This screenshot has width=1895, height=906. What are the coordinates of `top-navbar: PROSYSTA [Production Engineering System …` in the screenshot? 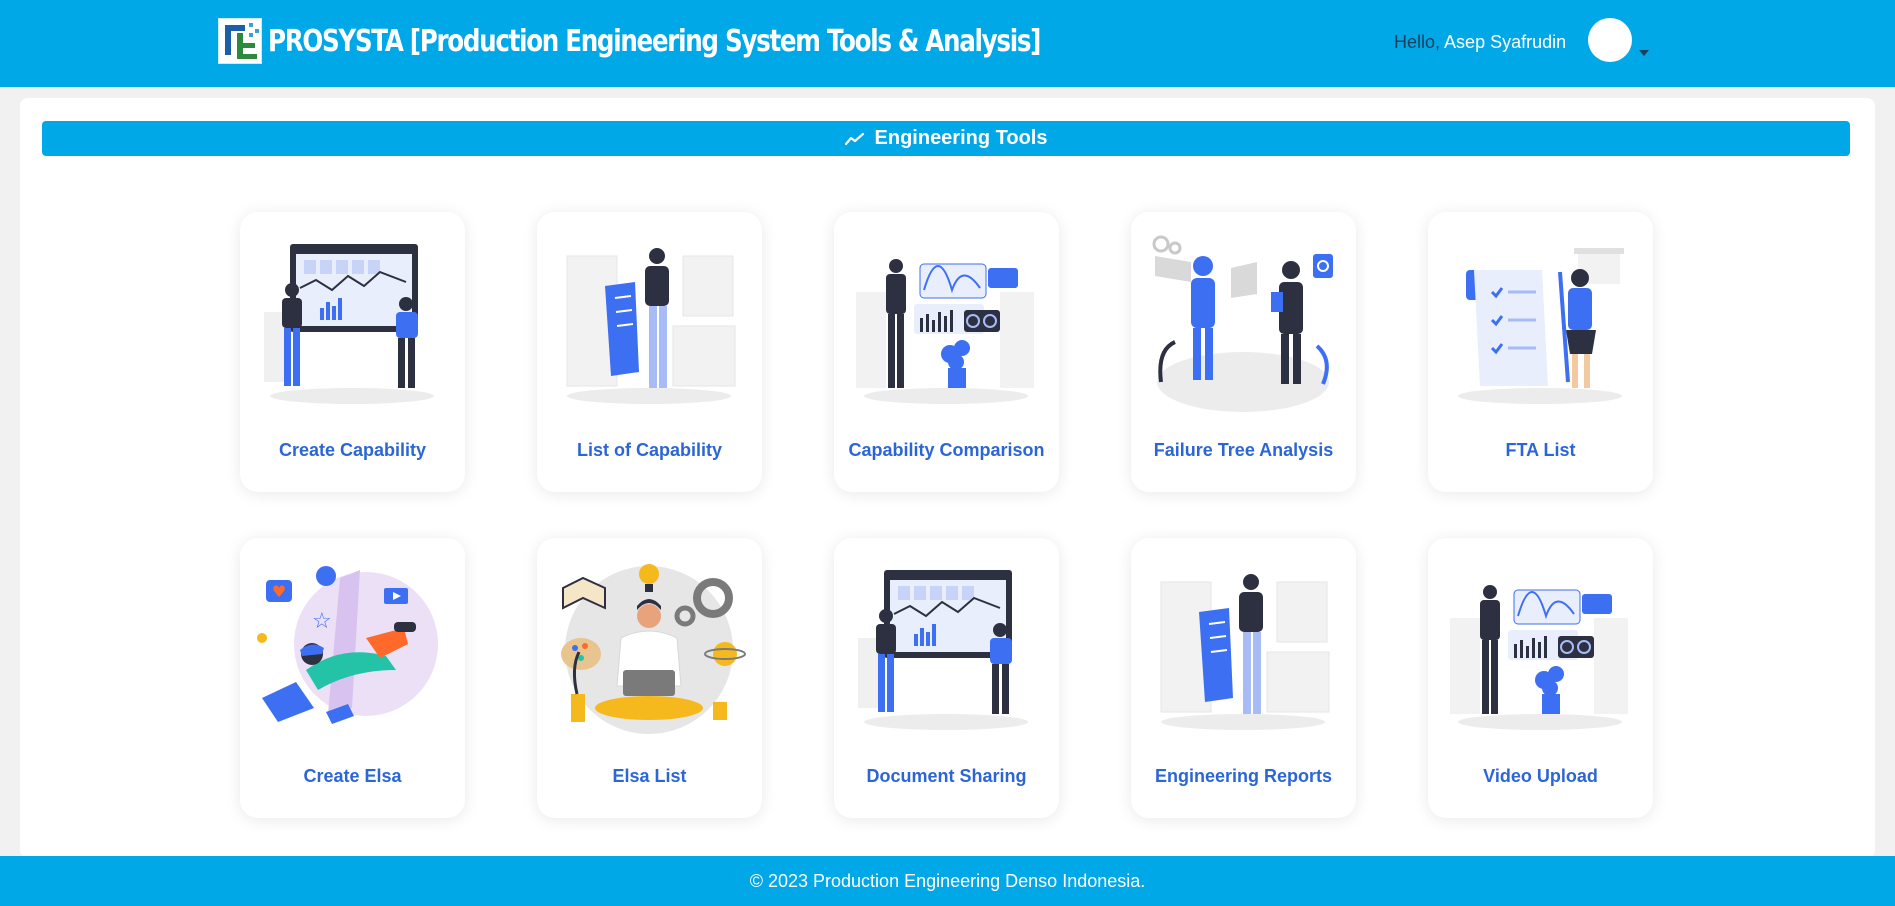 It's located at (947, 43).